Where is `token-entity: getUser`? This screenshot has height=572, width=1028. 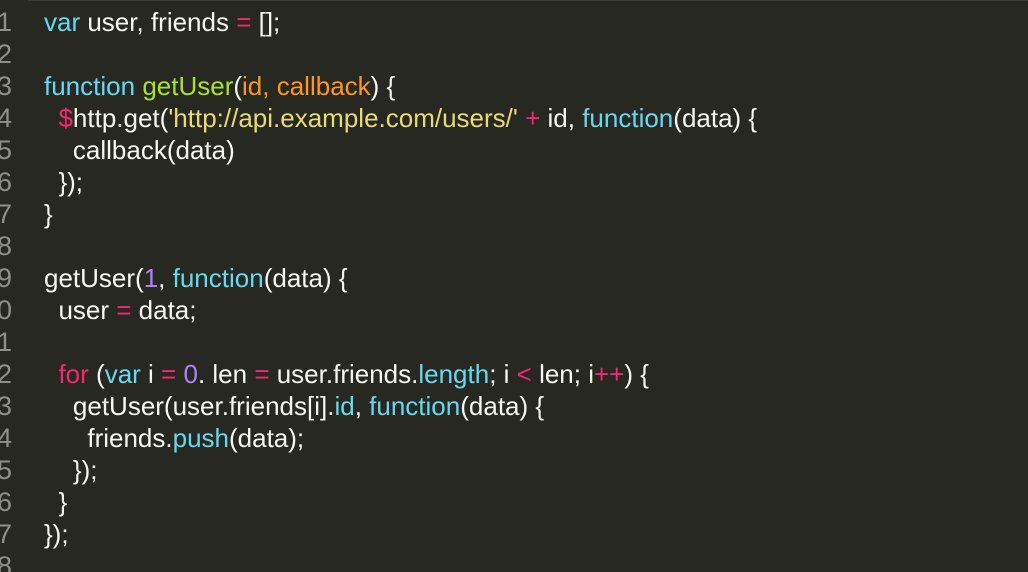 token-entity: getUser is located at coordinates (188, 86).